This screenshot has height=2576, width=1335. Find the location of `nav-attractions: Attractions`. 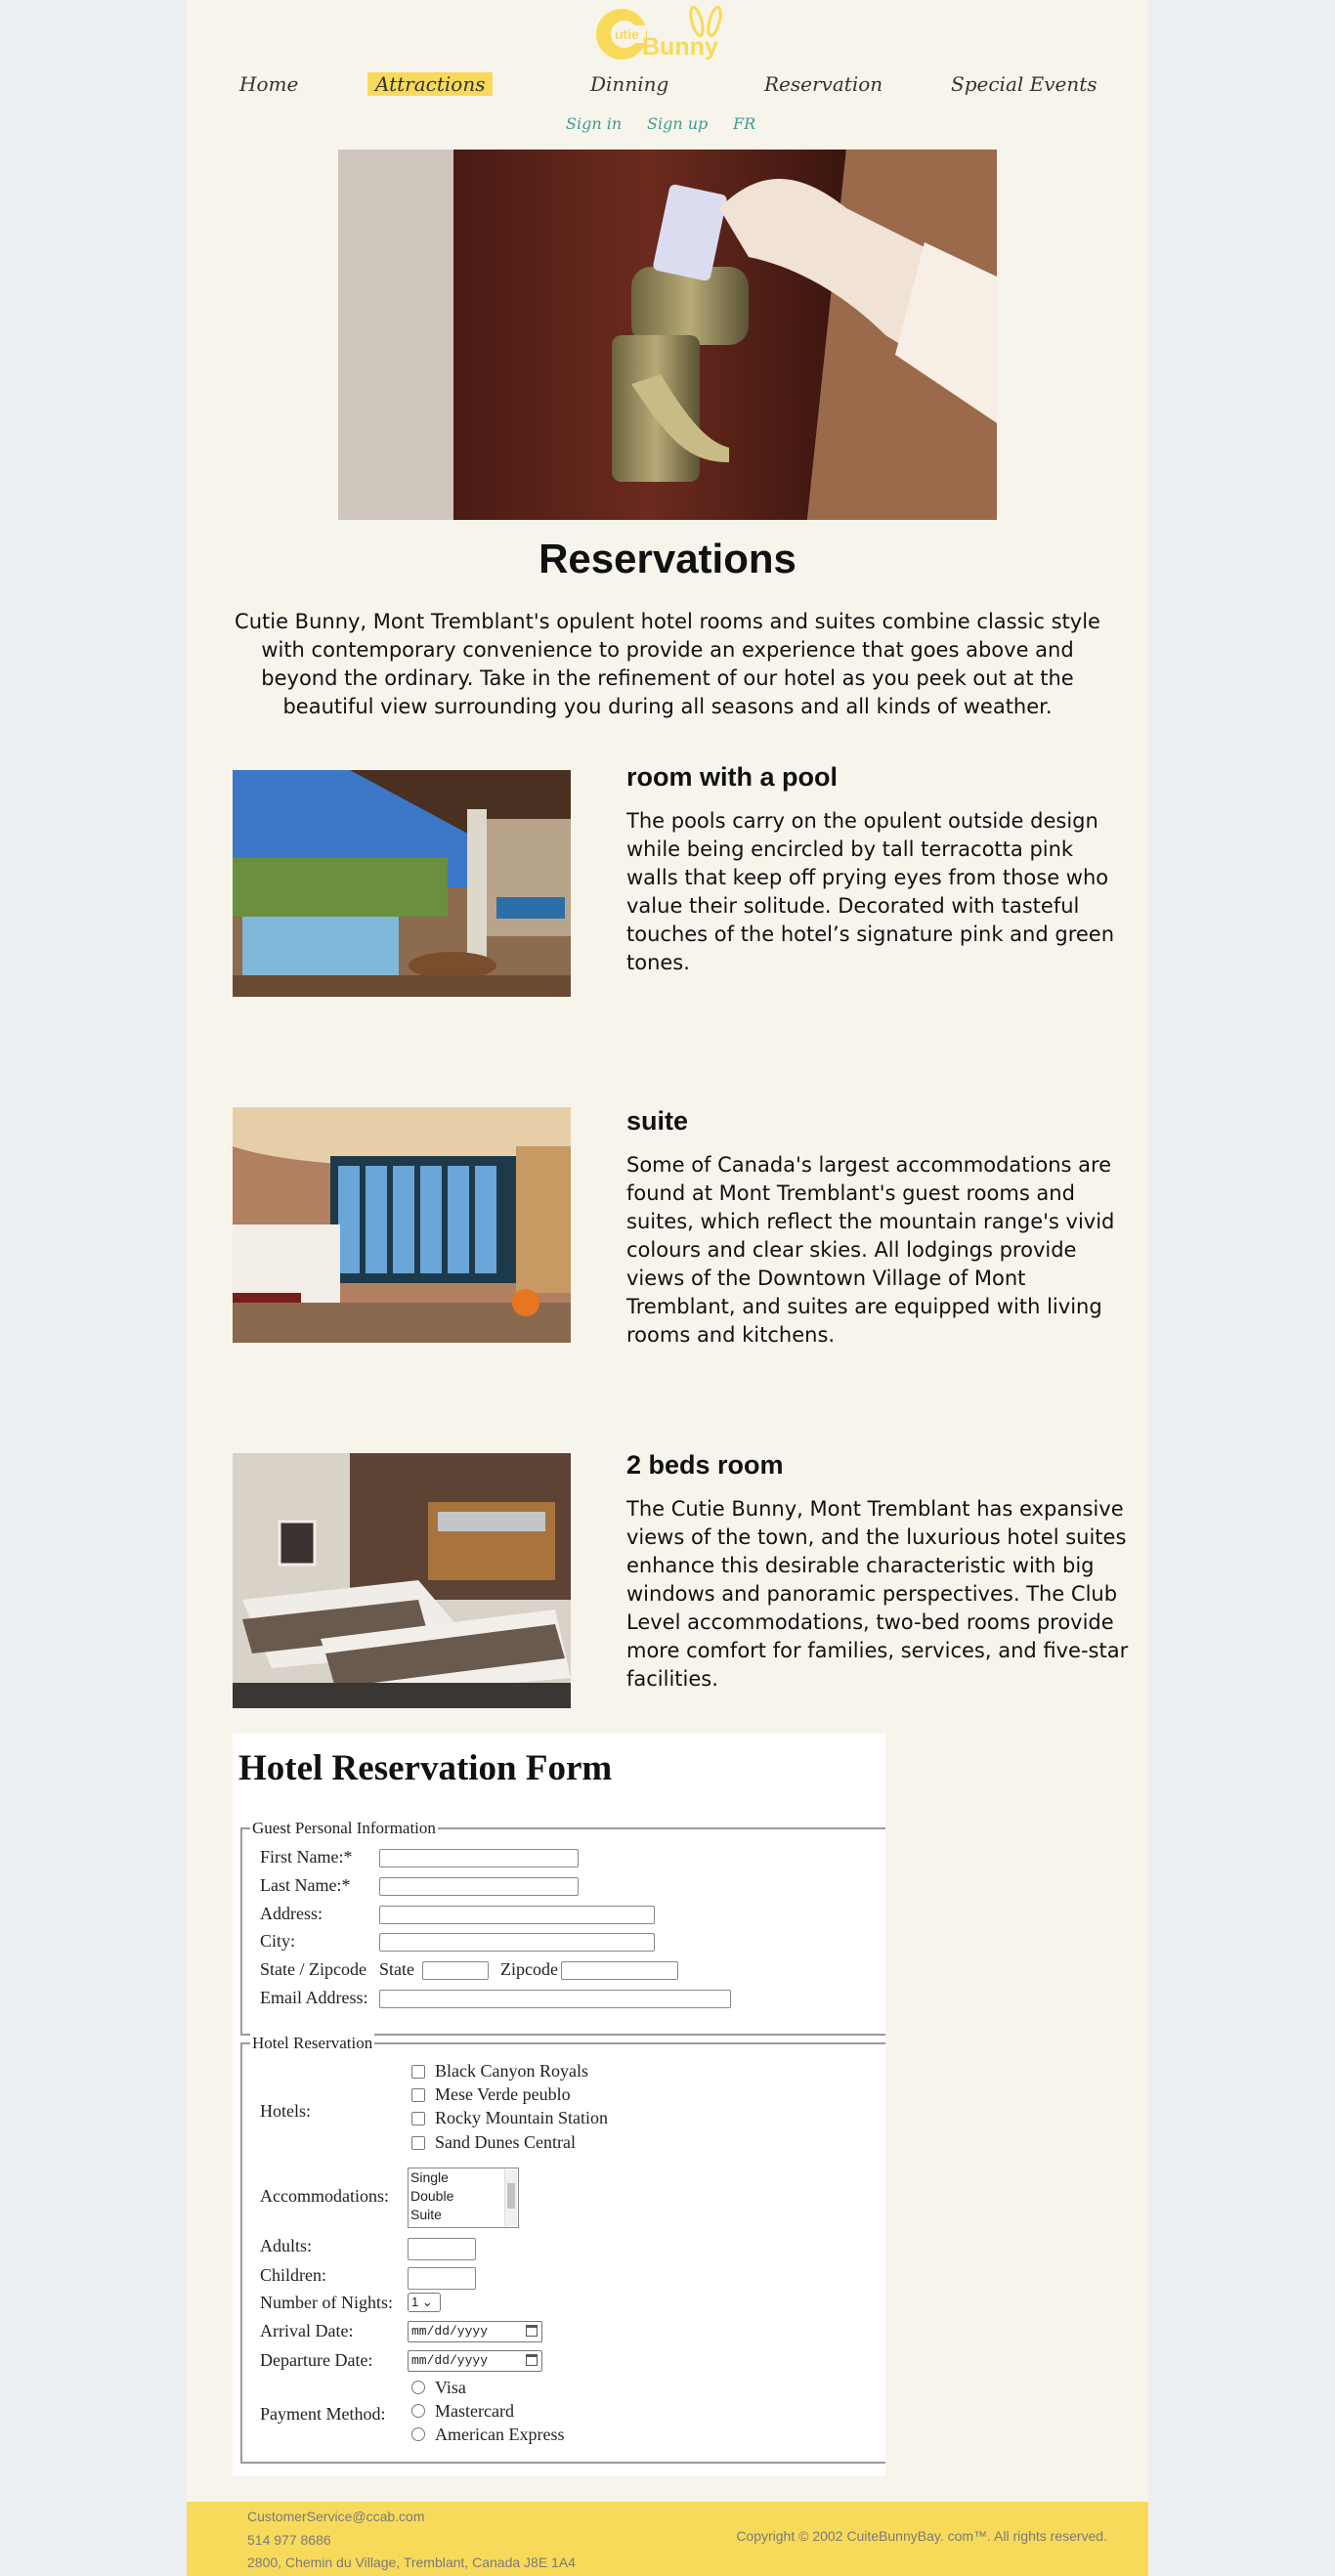

nav-attractions: Attractions is located at coordinates (430, 84).